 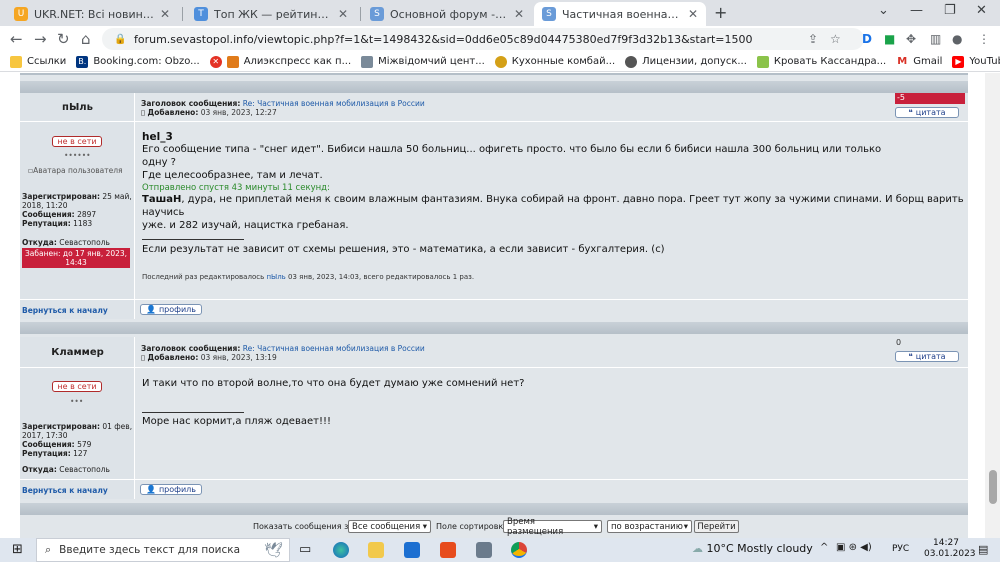 What do you see at coordinates (720, 12) in the screenshot?
I see `new-tab-button: +` at bounding box center [720, 12].